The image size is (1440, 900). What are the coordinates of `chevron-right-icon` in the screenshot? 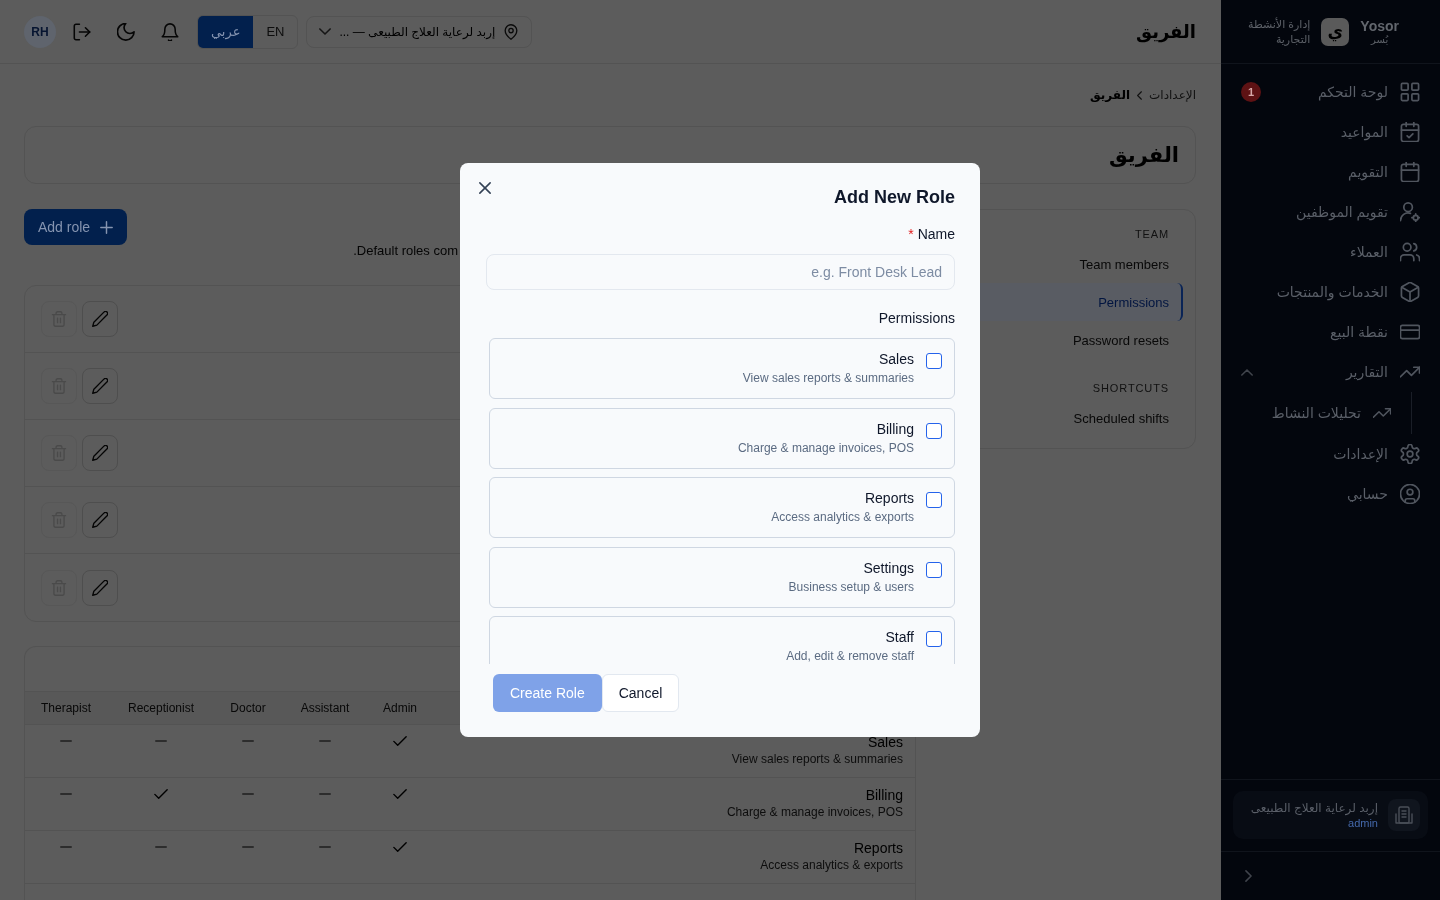 It's located at (1248, 876).